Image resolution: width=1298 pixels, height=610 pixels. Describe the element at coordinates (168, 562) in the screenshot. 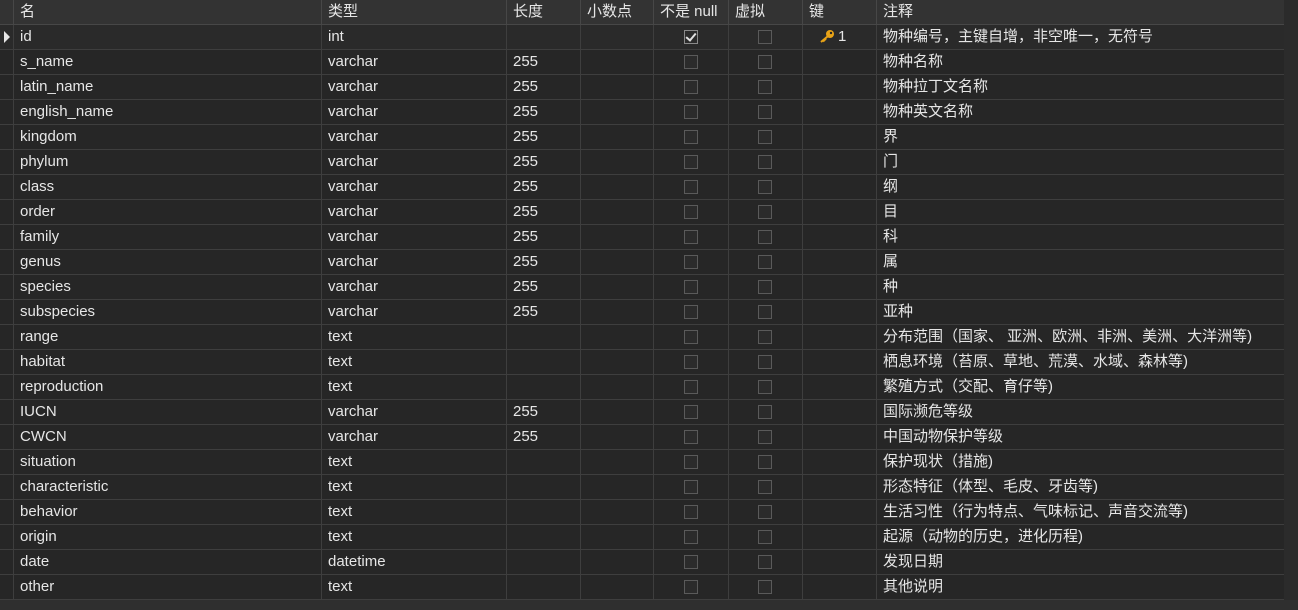

I see `field-name-cell: date` at that location.